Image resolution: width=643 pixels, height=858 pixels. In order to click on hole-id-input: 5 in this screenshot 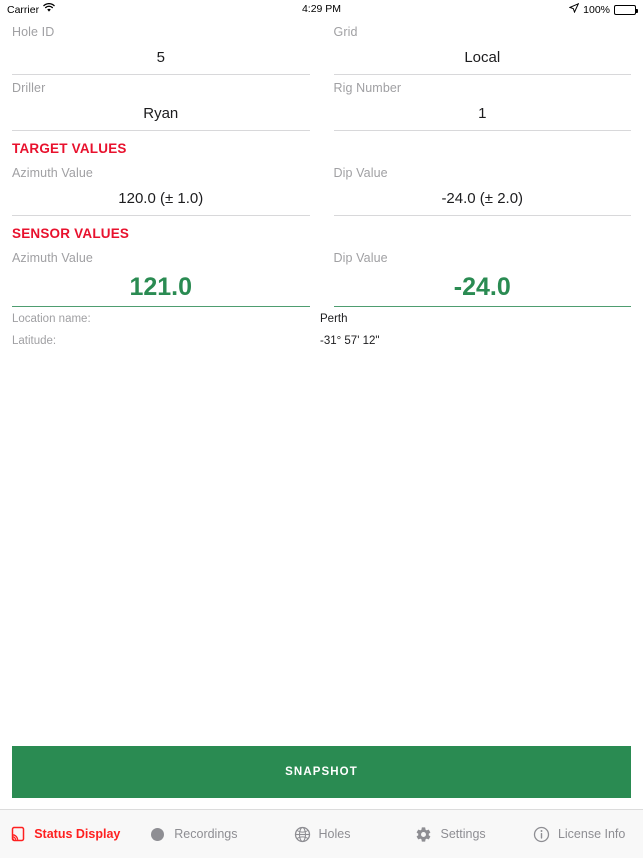, I will do `click(161, 57)`.